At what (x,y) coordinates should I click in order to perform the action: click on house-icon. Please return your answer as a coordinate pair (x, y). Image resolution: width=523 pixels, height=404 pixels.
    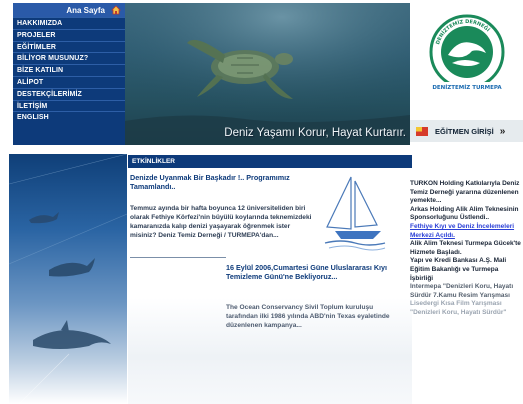
    Looking at the image, I should click on (116, 10).